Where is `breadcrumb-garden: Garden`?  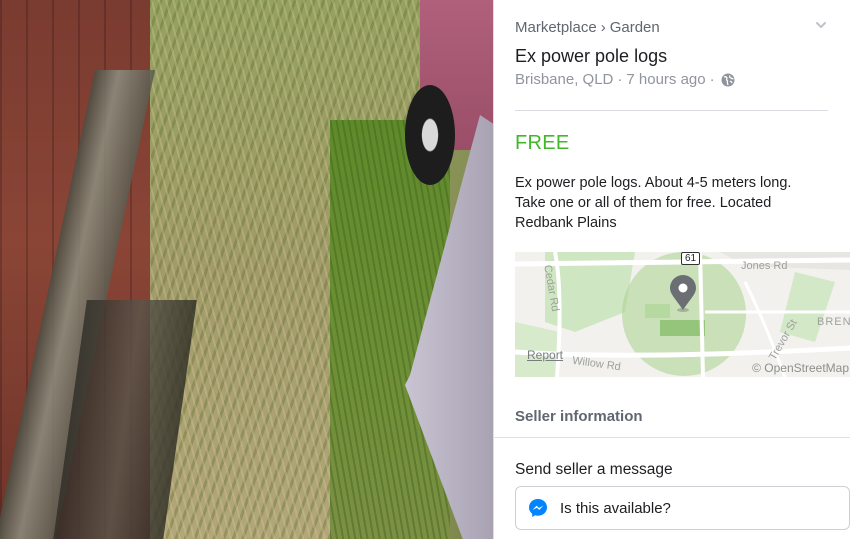
breadcrumb-garden: Garden is located at coordinates (635, 27).